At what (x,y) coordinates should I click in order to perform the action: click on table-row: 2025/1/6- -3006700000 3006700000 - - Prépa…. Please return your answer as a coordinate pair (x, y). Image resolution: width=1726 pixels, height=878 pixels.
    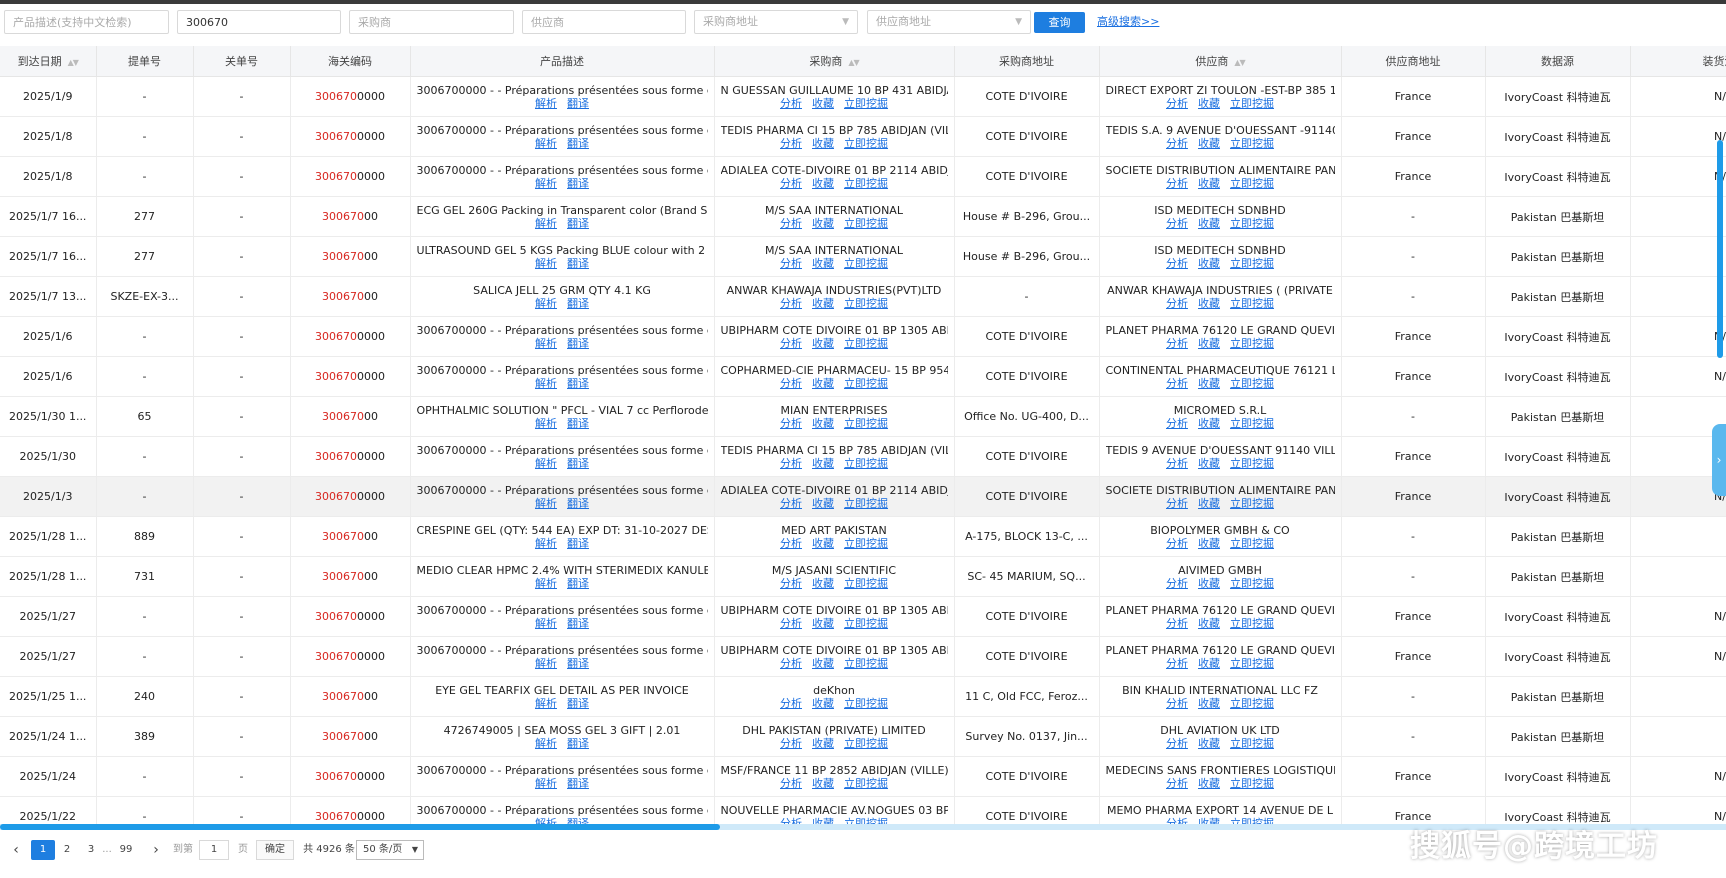
    Looking at the image, I should click on (863, 376).